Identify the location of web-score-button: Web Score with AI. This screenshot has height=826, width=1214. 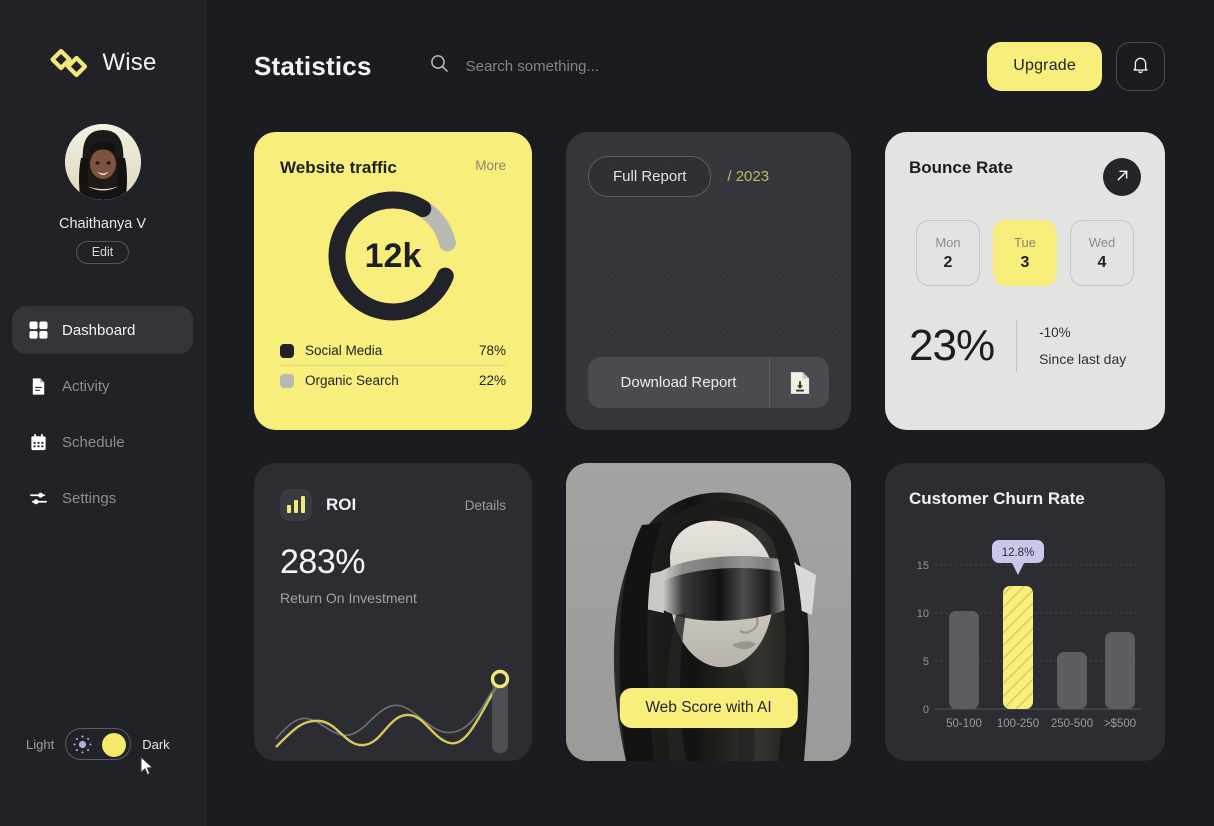
(708, 708).